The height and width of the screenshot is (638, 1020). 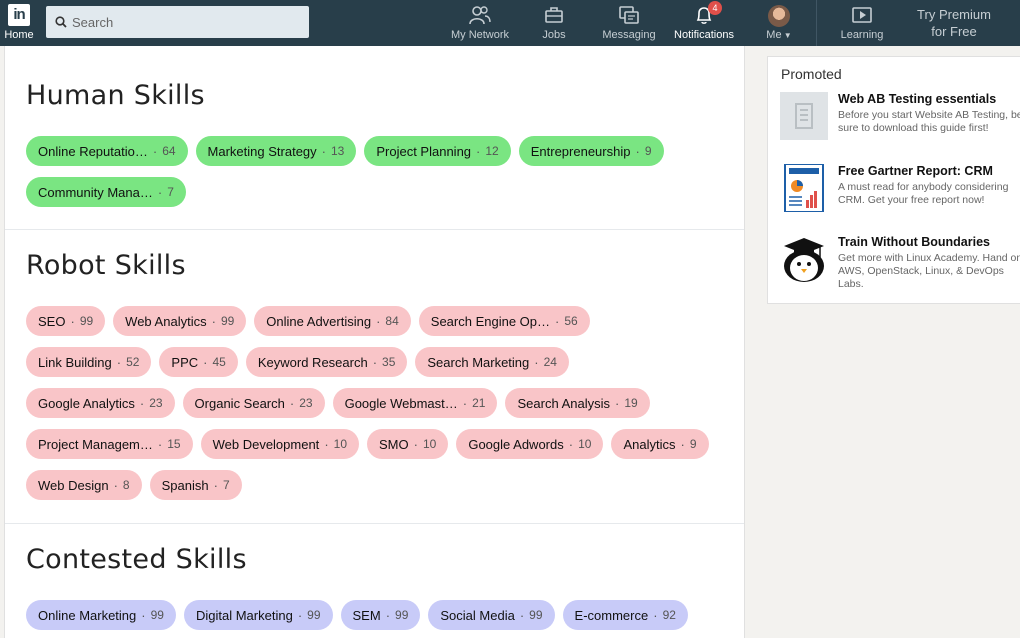 I want to click on nav-notifications: 4 Notifications, so click(x=704, y=23).